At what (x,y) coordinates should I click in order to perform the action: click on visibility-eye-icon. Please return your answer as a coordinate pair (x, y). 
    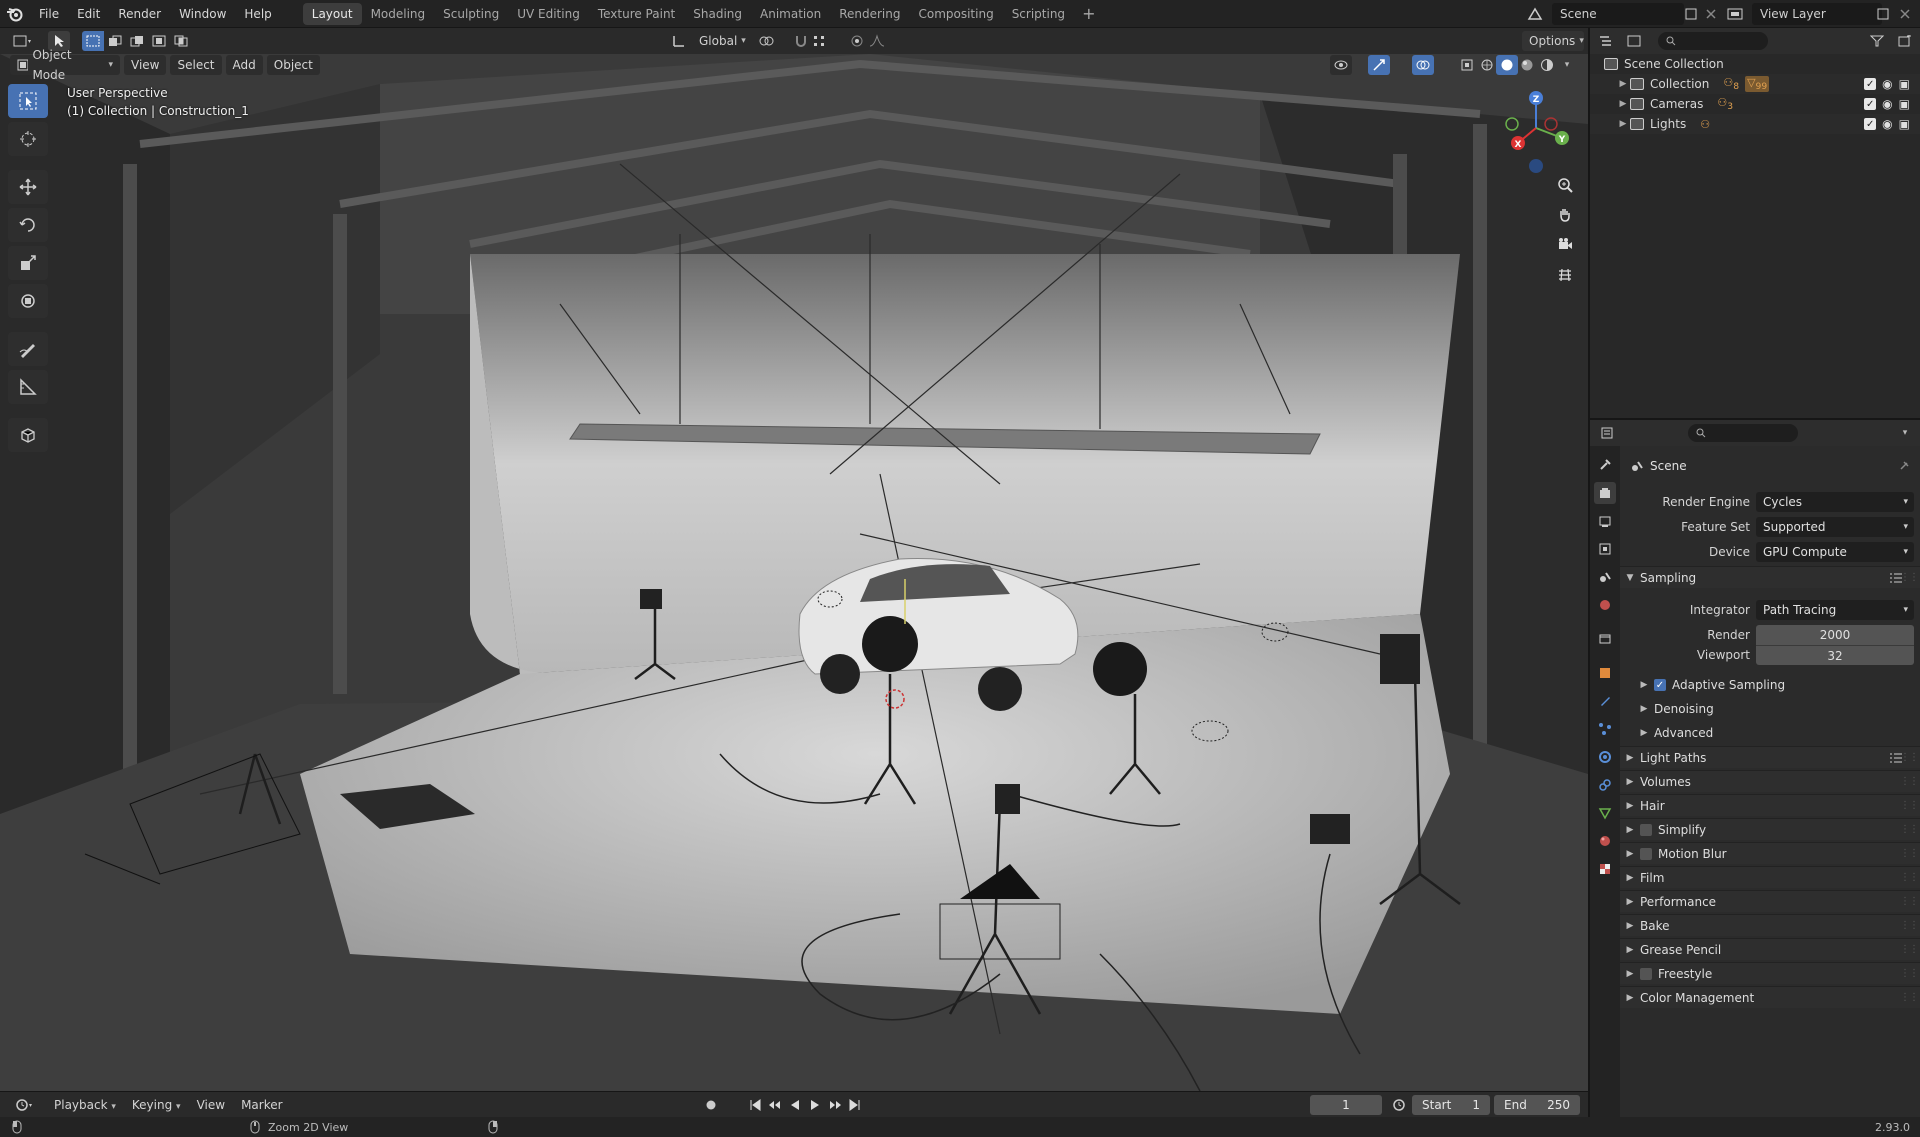
    Looking at the image, I should click on (1341, 65).